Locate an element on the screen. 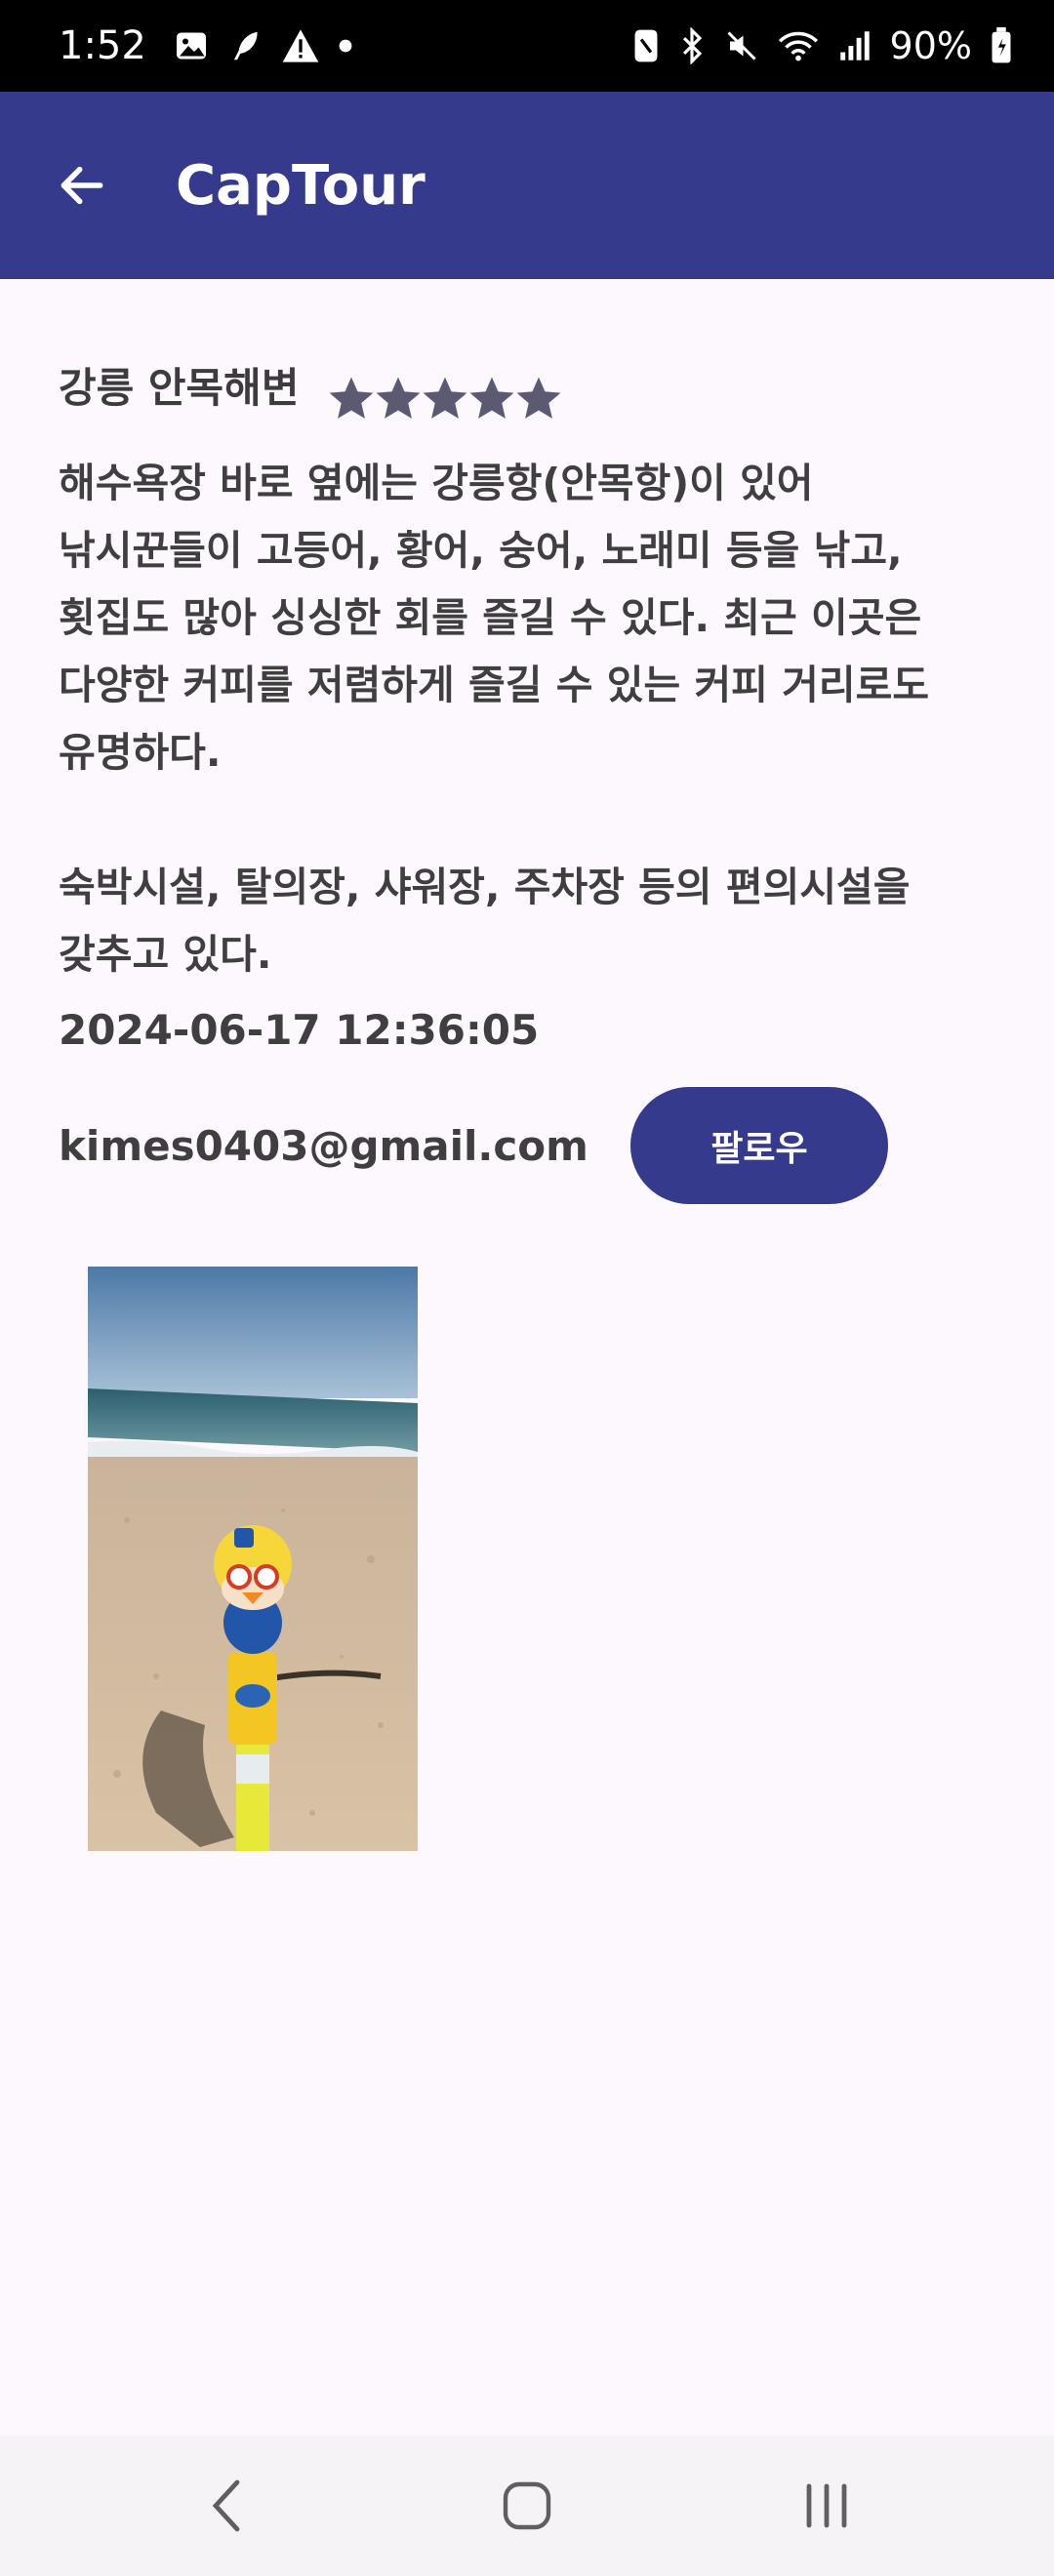  feather-icon is located at coordinates (245, 45).